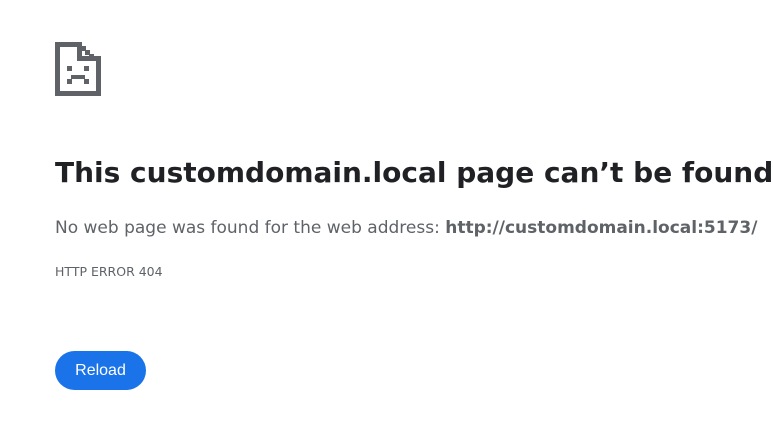 The image size is (773, 423). Describe the element at coordinates (601, 228) in the screenshot. I see `requested-url: http://customdomain.local:5173/` at that location.